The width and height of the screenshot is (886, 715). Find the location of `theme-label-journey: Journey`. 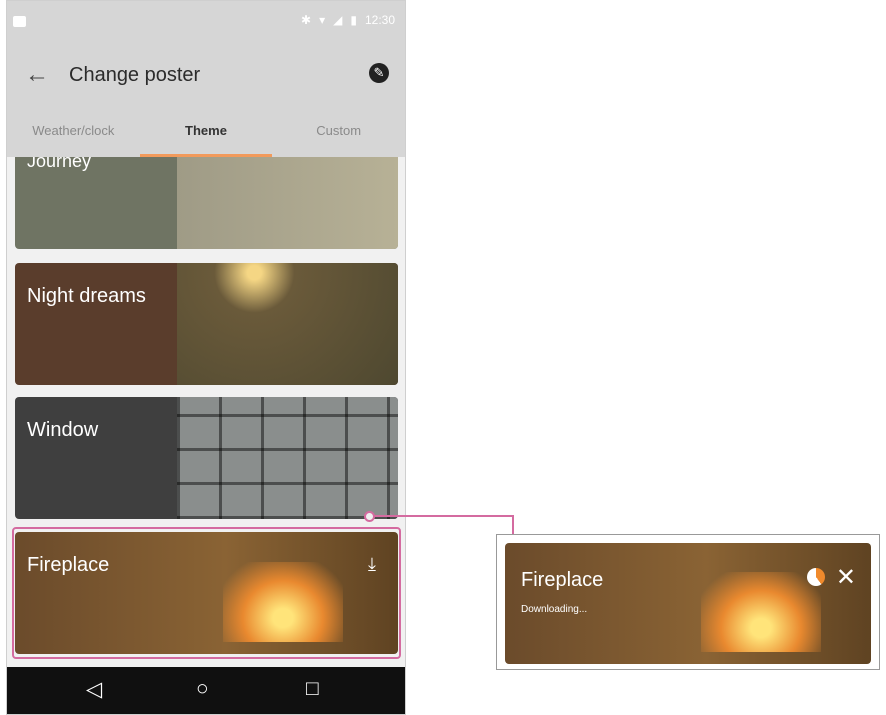

theme-label-journey: Journey is located at coordinates (59, 164).